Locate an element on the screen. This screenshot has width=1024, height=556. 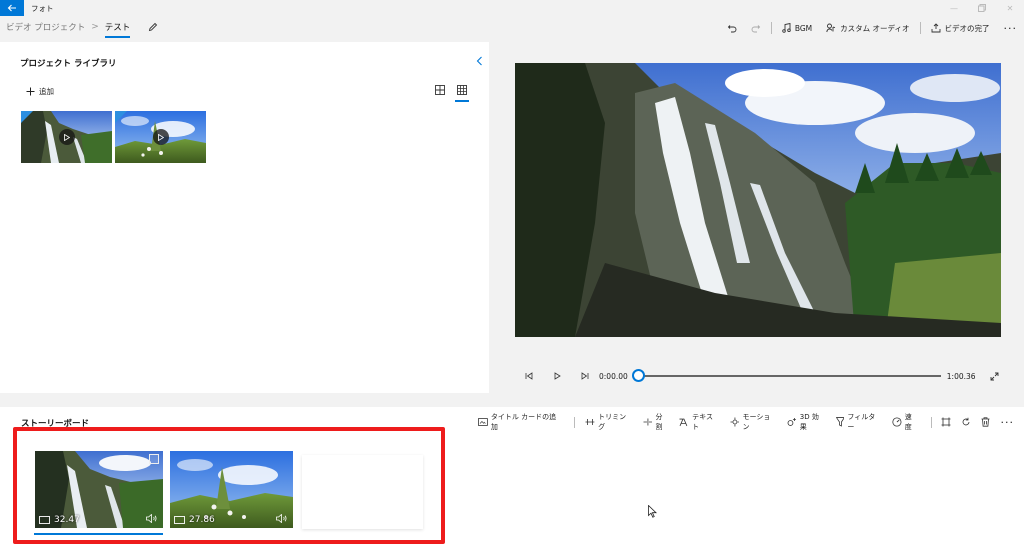
breadcrumb: ビデオ プロジェクト > テスト is located at coordinates (82, 29).